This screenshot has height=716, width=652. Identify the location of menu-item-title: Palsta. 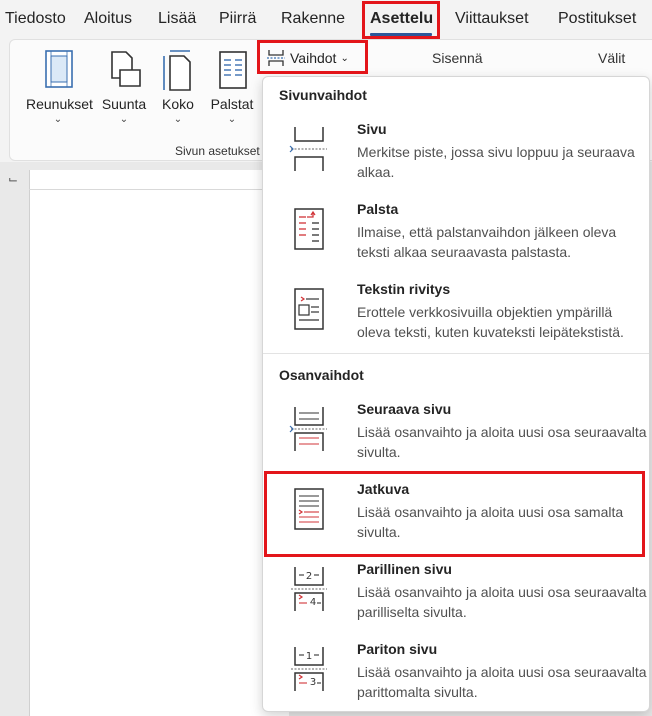
(378, 209).